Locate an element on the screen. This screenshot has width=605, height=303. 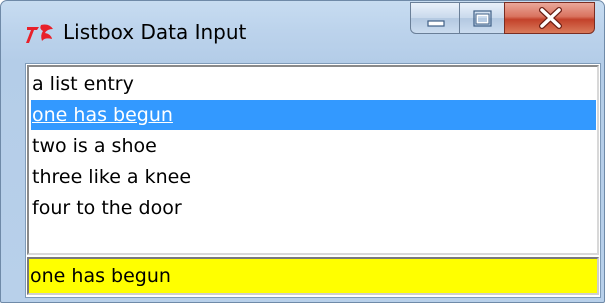
entry-field: one has begun is located at coordinates (313, 276).